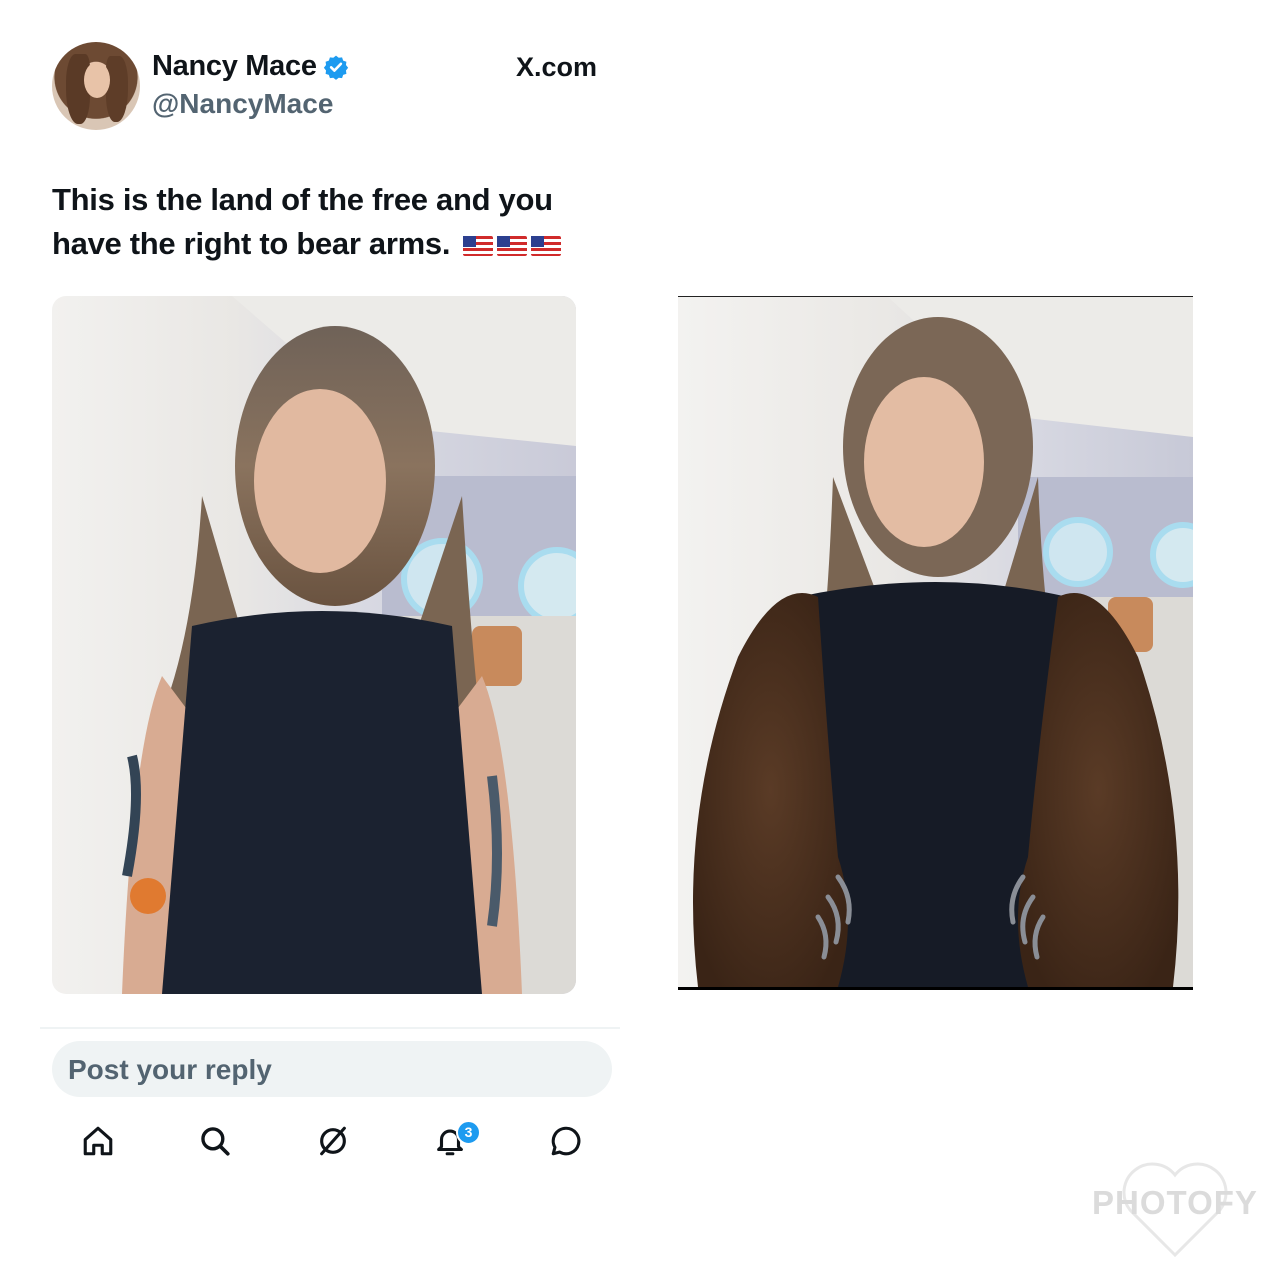 This screenshot has height=1280, width=1280. What do you see at coordinates (557, 67) in the screenshot?
I see `source-label: X.com` at bounding box center [557, 67].